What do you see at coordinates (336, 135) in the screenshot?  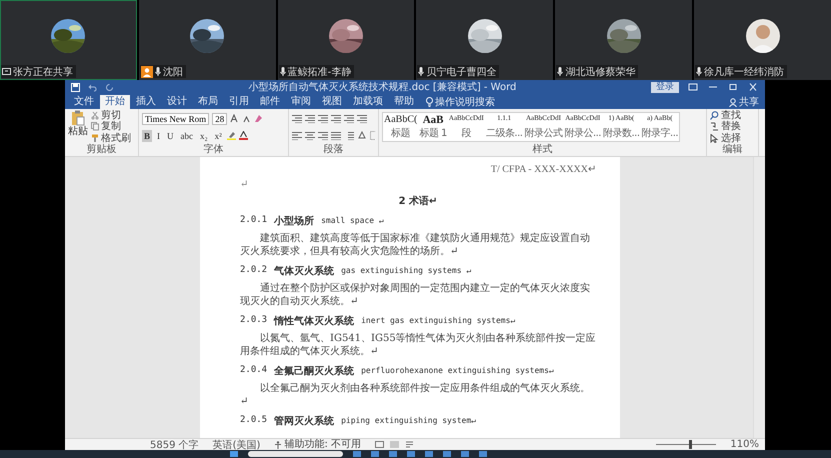 I see `justify-icon` at bounding box center [336, 135].